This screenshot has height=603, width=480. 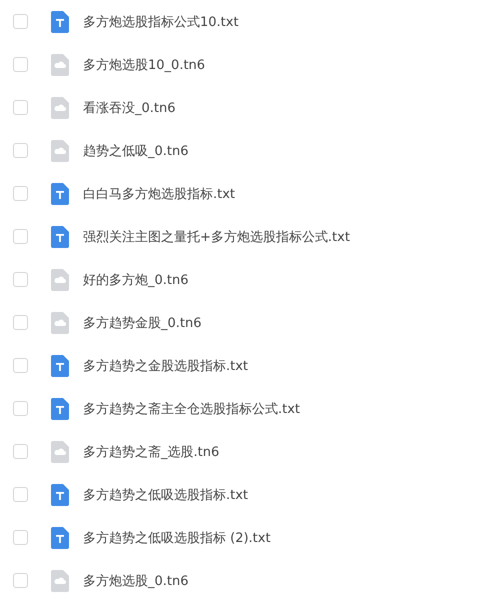 I want to click on file-name: 多方趋势之低吸选股指标 (2).txt, so click(x=177, y=537).